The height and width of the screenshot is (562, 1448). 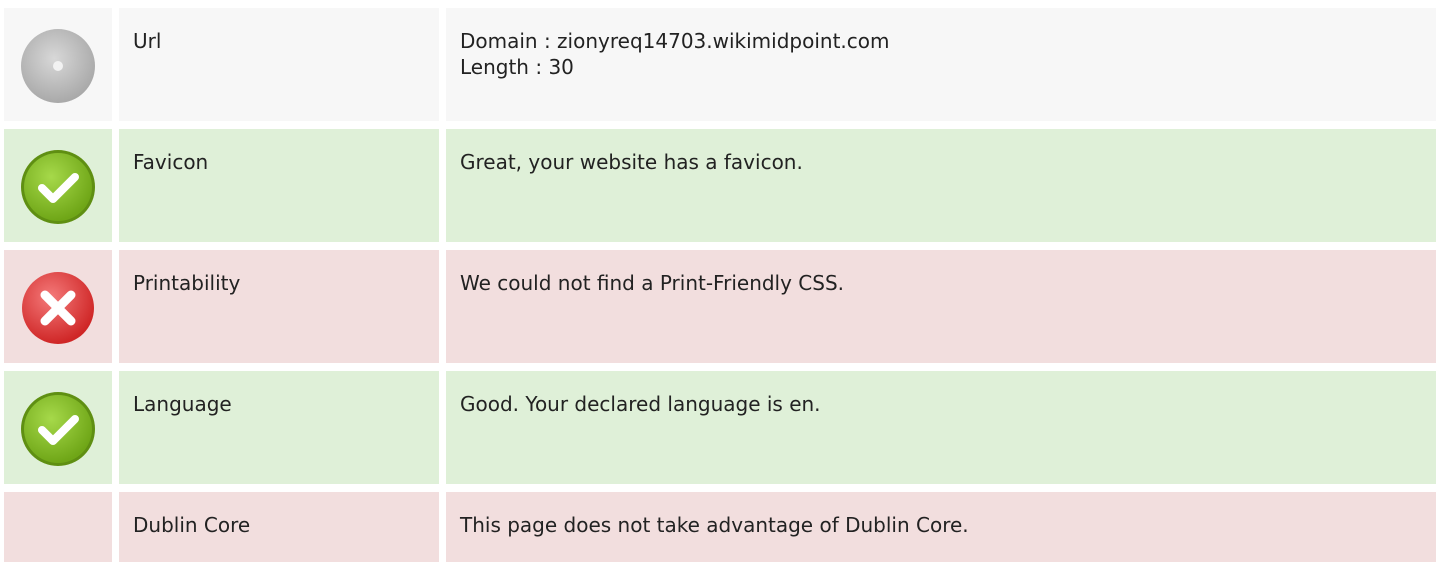 I want to click on row-label-cell: Language, so click(x=279, y=427).